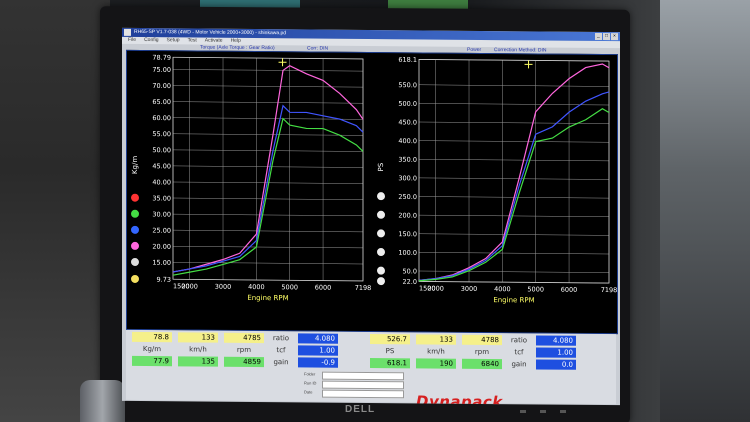 The image size is (750, 422). Describe the element at coordinates (705, 211) in the screenshot. I see `workshop-shelf-right` at that location.